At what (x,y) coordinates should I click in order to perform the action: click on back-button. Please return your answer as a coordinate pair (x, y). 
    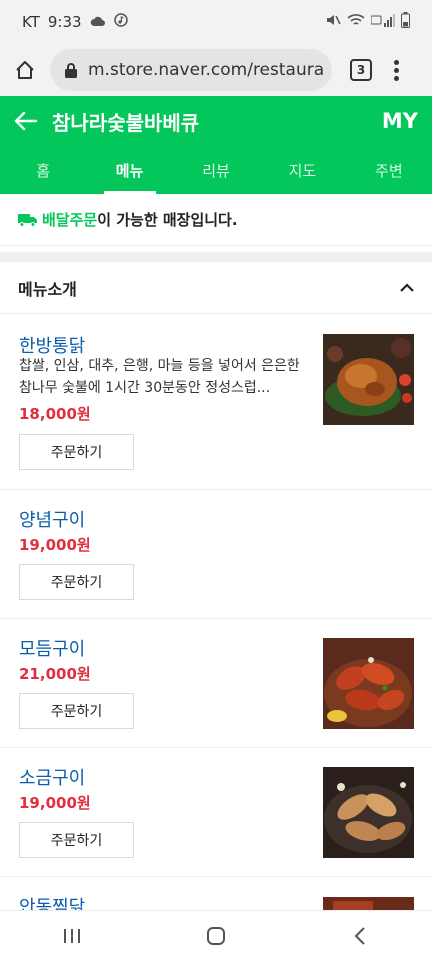
    Looking at the image, I should click on (27, 121).